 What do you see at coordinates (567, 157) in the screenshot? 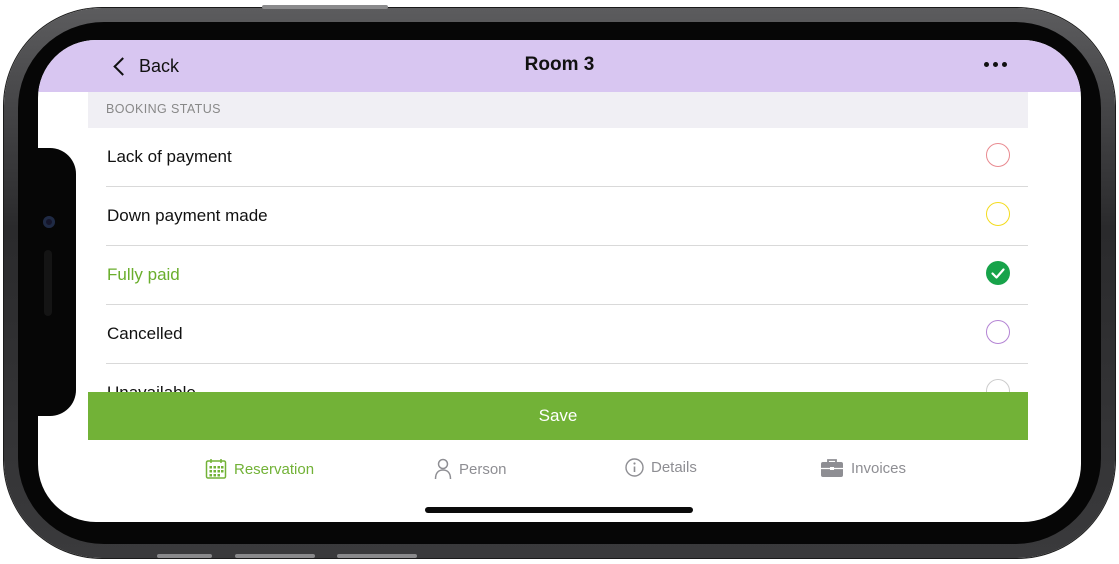
I see `status-option-lack-of-payment: Lack of payment` at bounding box center [567, 157].